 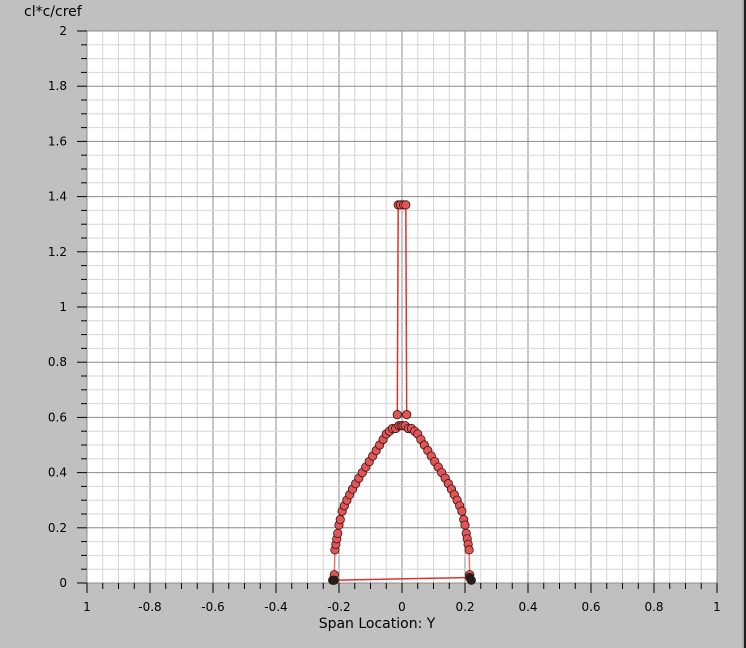 I want to click on x-tick-label: 0.2, so click(x=464, y=607).